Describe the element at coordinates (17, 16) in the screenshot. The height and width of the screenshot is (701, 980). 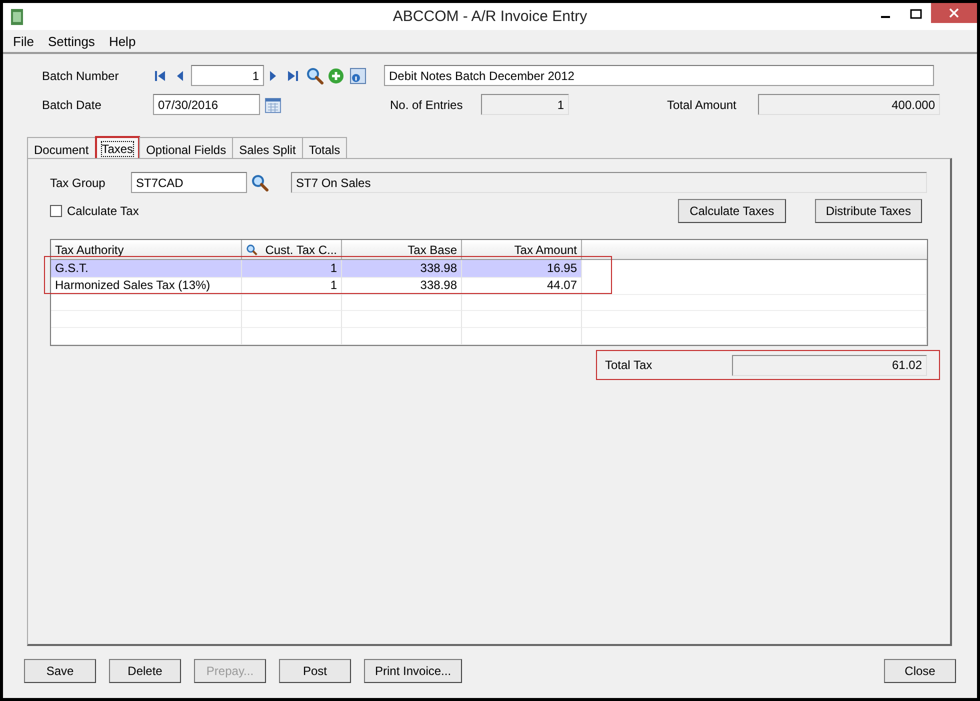
I see `app-icon` at that location.